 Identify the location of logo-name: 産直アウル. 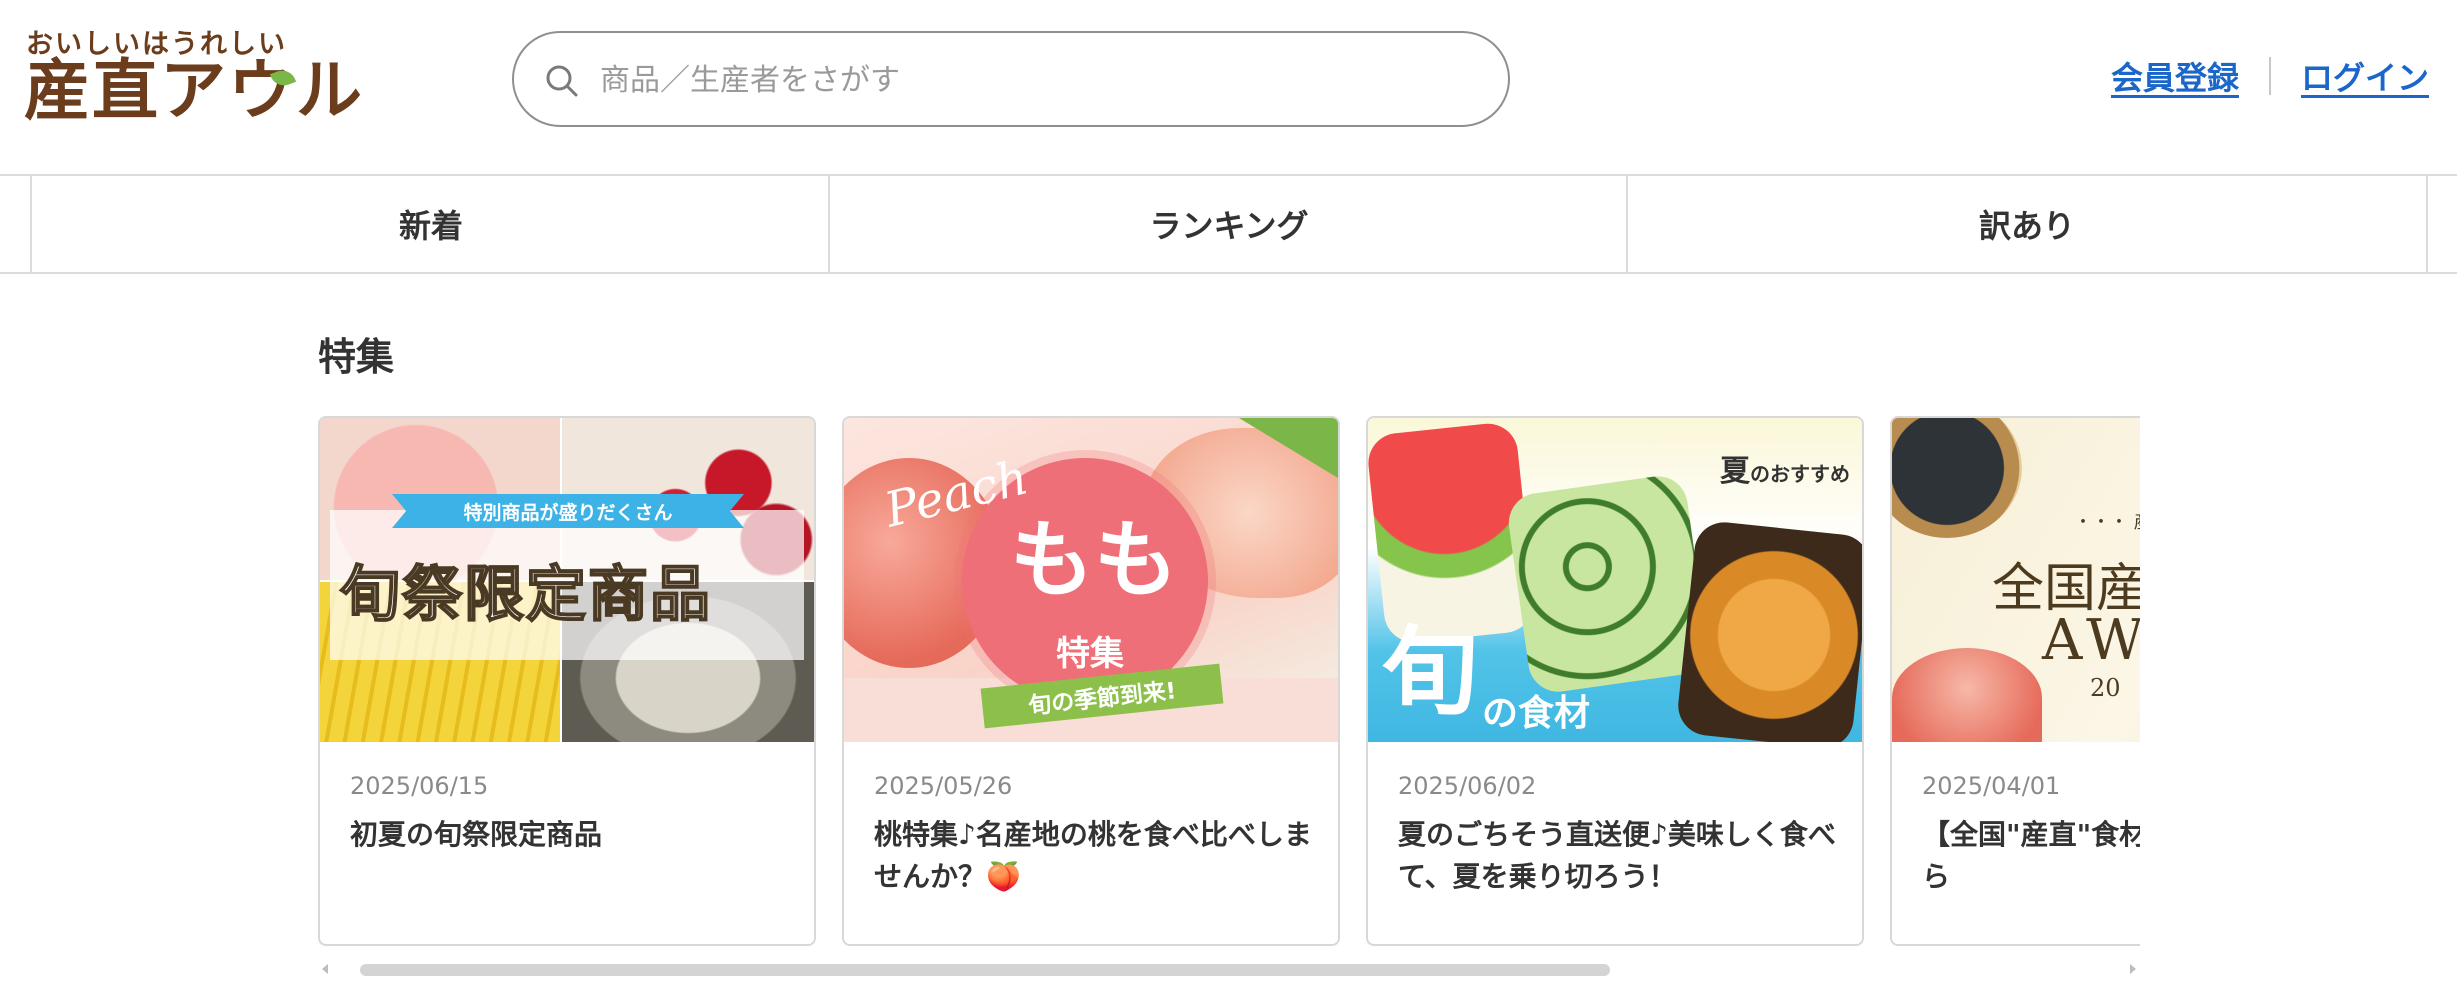
(194, 90).